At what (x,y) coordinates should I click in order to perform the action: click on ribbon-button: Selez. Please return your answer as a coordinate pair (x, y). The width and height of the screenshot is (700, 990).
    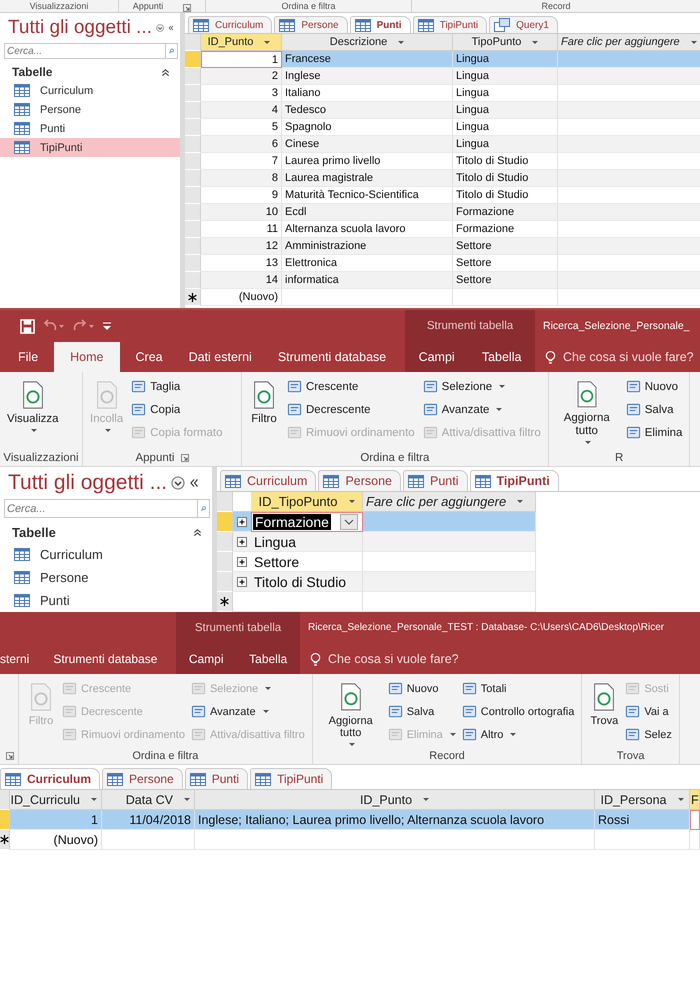
    Looking at the image, I should click on (648, 734).